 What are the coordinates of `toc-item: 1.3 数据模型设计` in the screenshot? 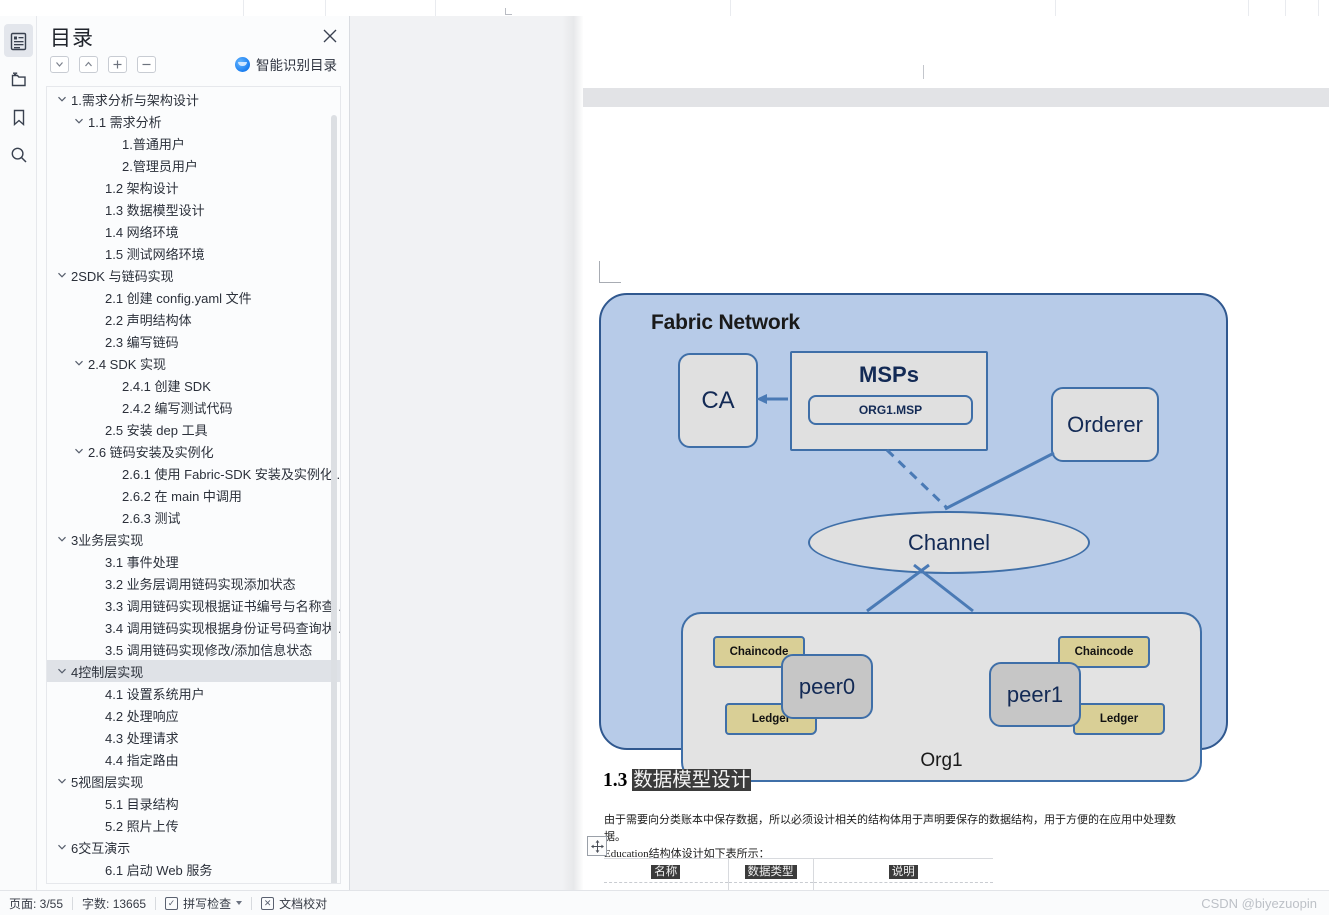 It's located at (193, 209).